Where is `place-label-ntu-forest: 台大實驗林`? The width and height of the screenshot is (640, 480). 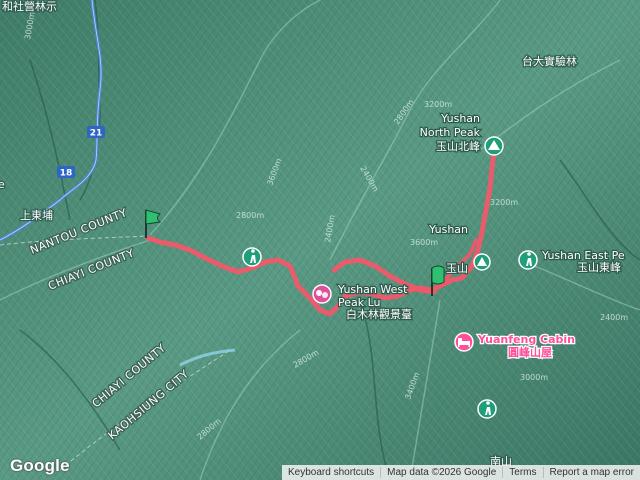 place-label-ntu-forest: 台大實驗林 is located at coordinates (549, 61).